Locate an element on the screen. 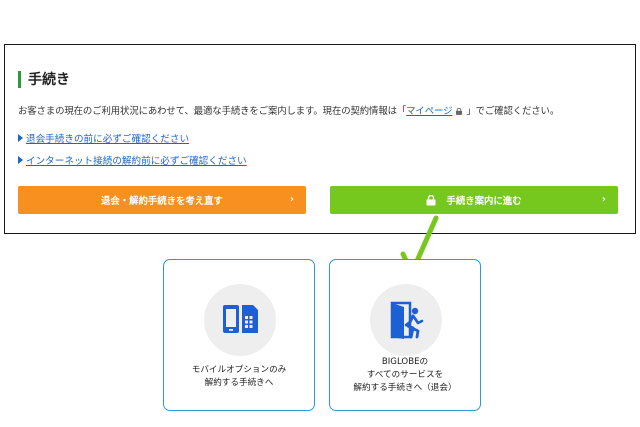 This screenshot has width=640, height=427. card-label-line-1: BIGLOBEの is located at coordinates (405, 362).